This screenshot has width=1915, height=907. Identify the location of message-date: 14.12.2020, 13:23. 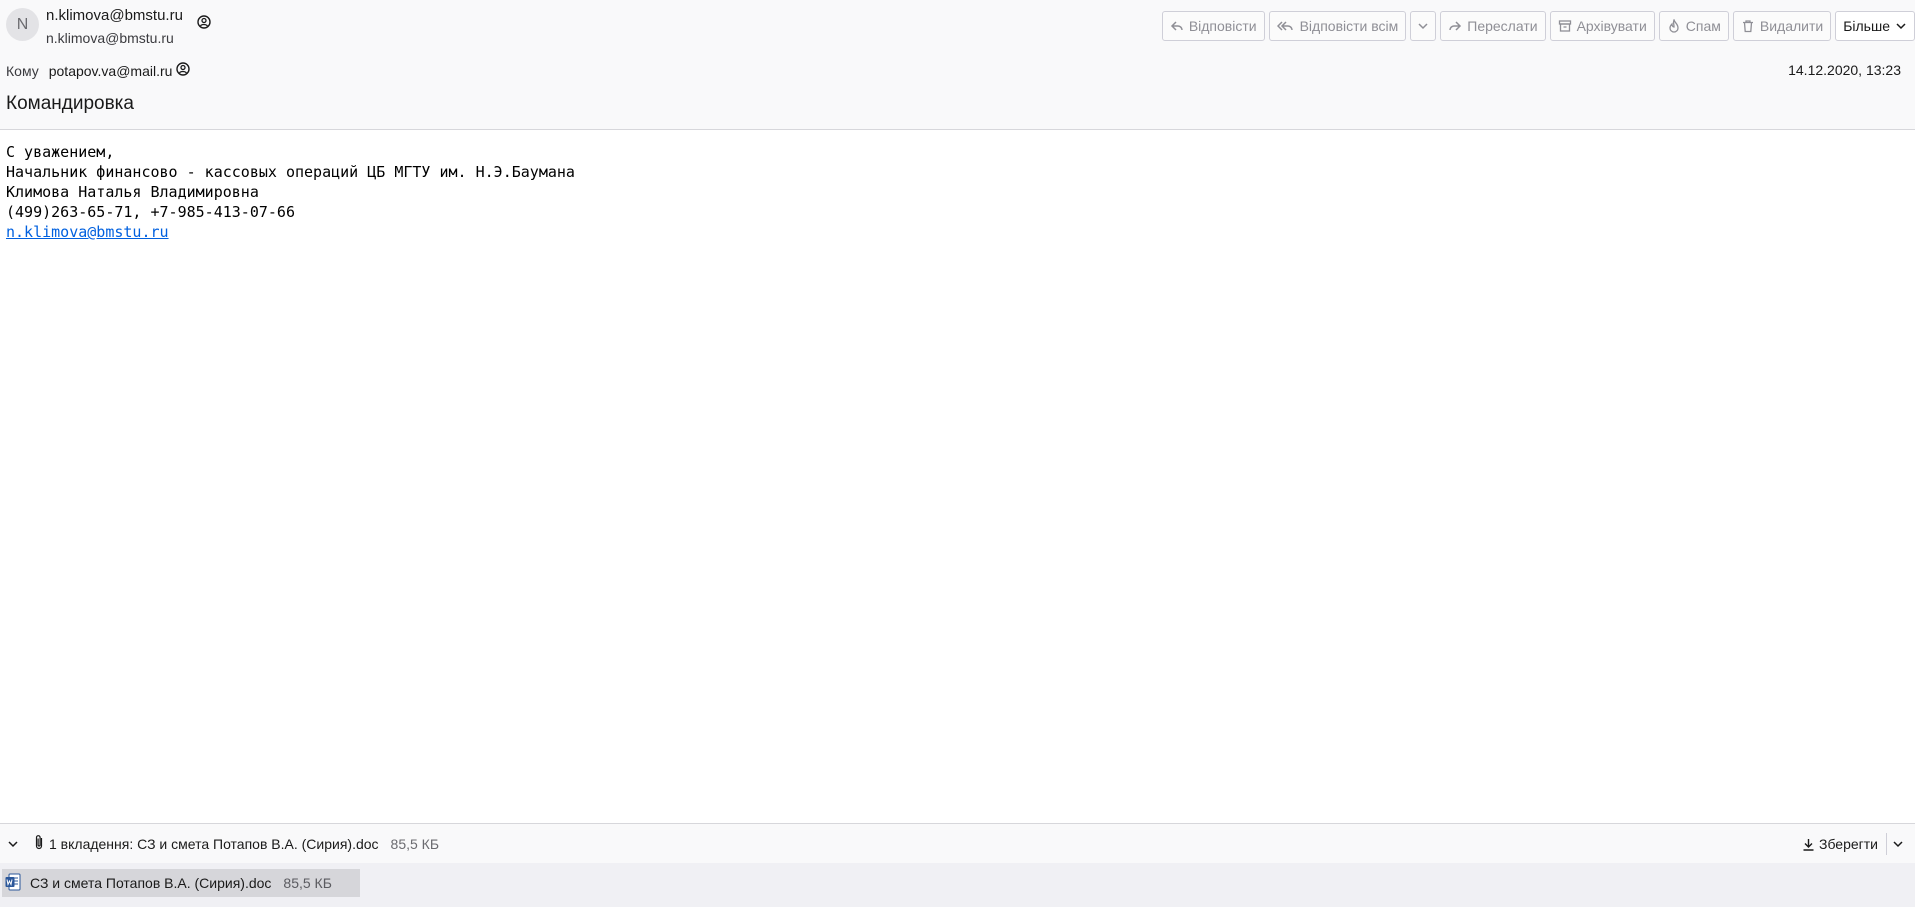
(1844, 70).